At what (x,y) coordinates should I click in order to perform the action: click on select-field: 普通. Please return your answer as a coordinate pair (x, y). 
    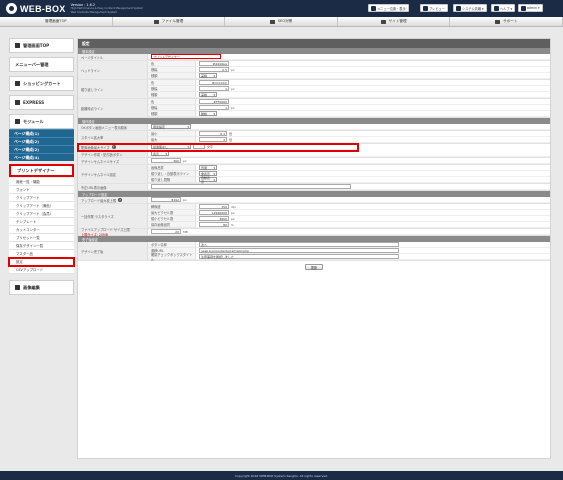
    Looking at the image, I should click on (208, 167).